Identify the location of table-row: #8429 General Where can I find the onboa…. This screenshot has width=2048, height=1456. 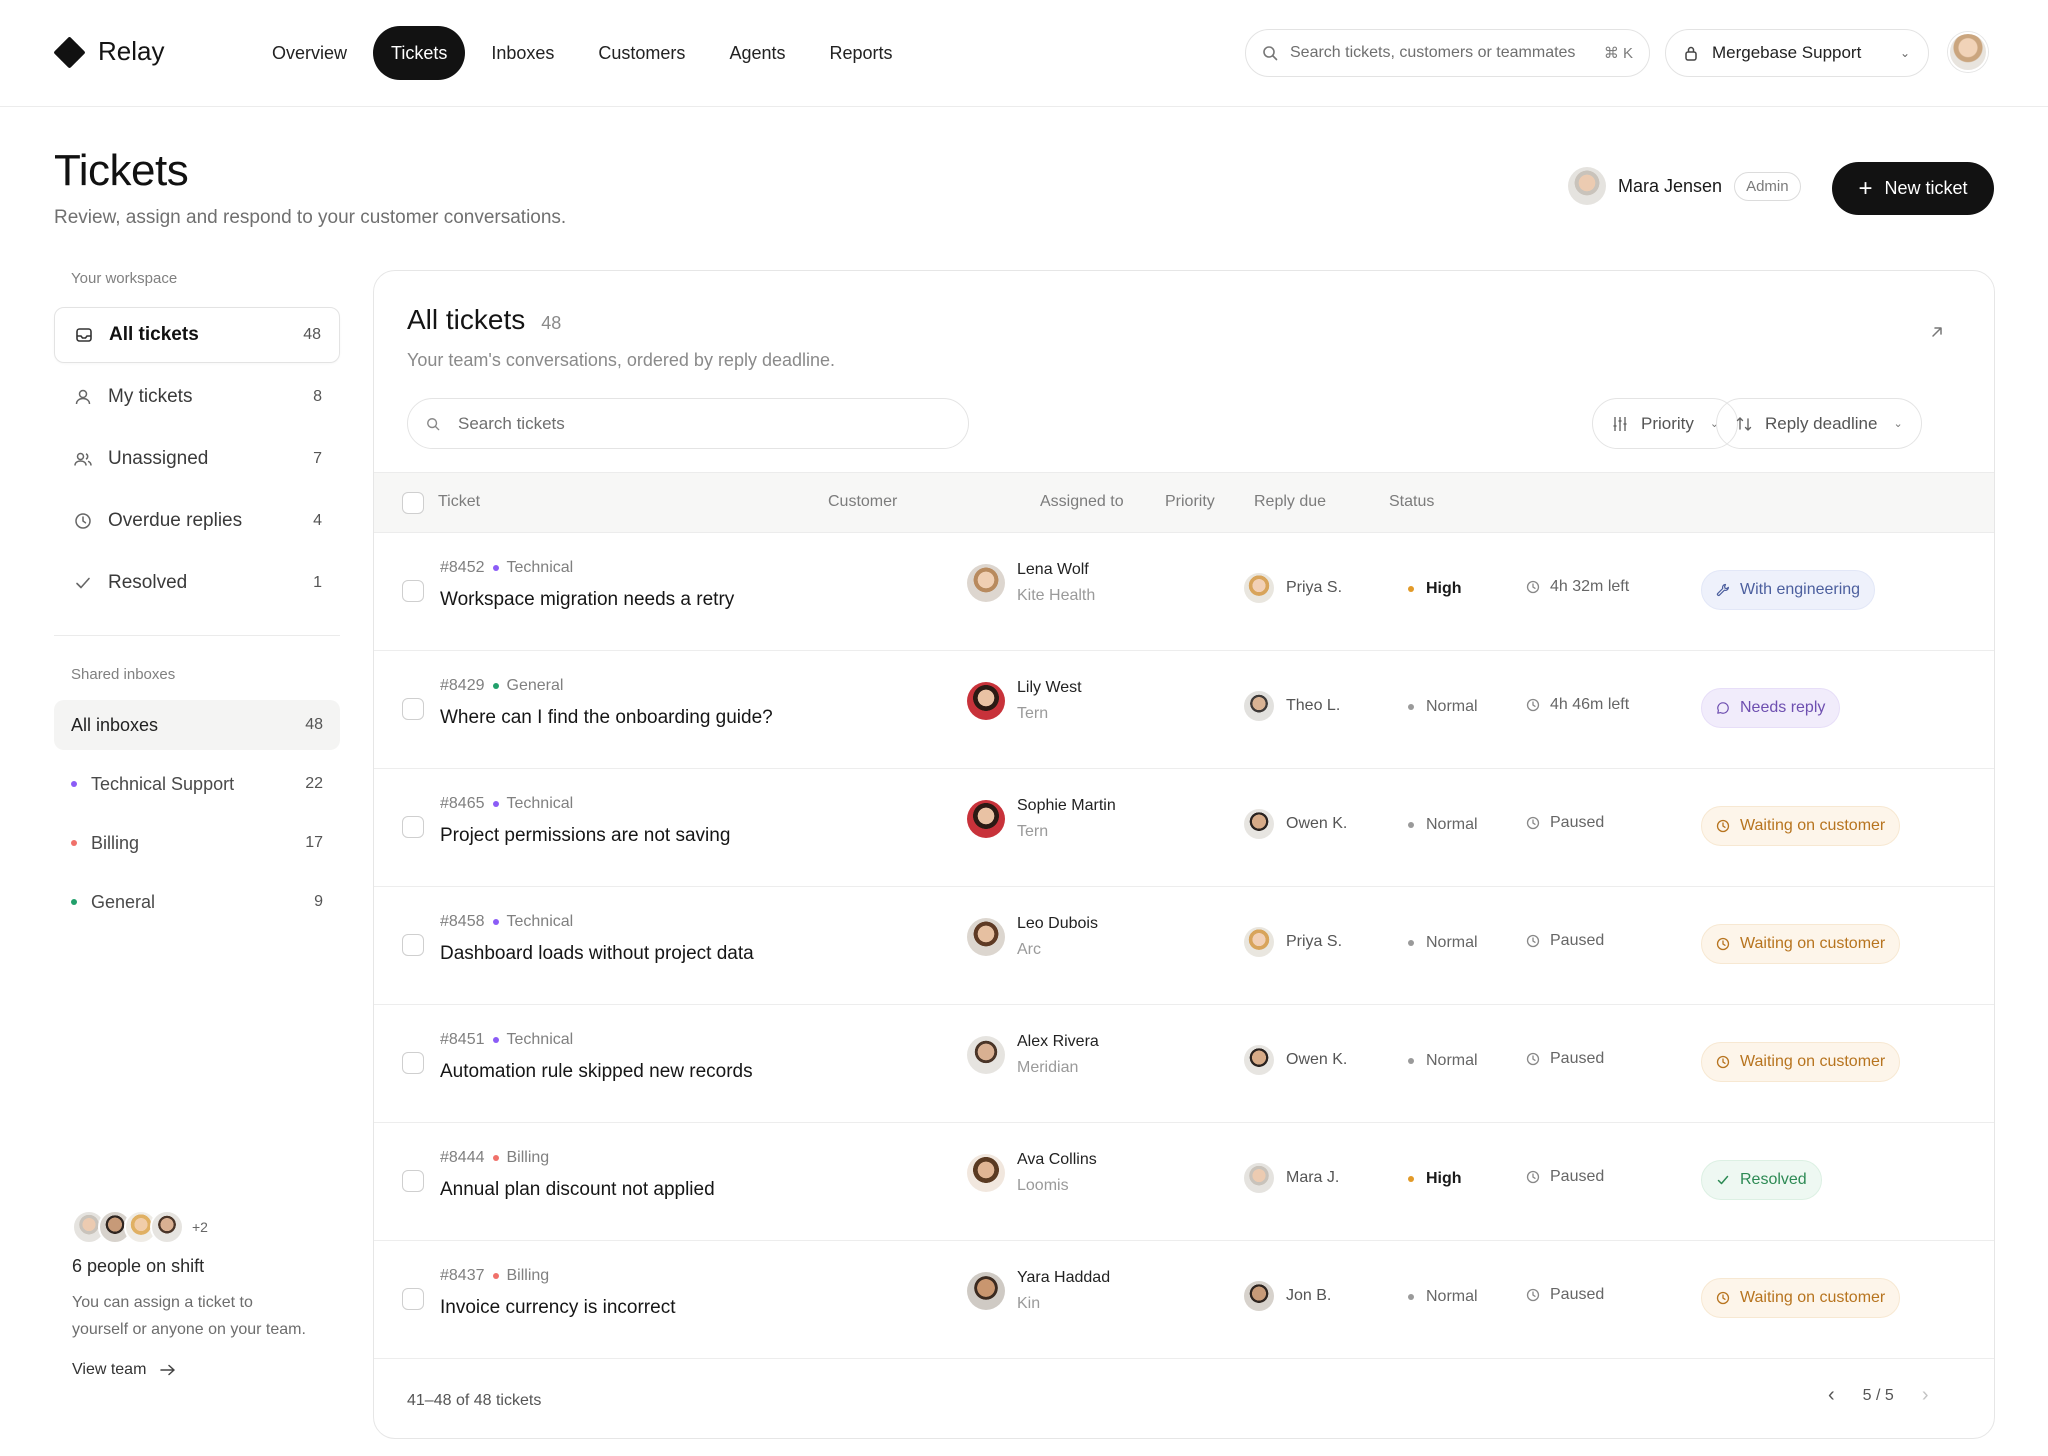
(1184, 710).